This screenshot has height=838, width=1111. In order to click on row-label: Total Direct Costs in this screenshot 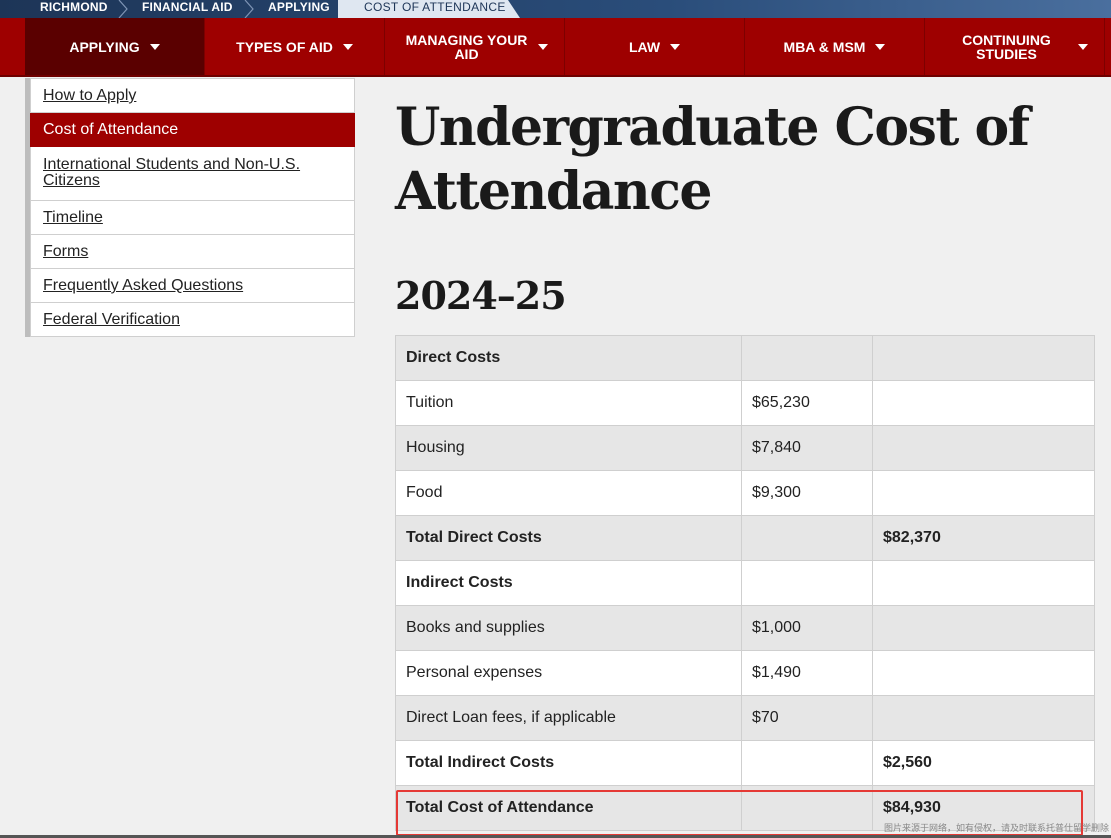, I will do `click(568, 538)`.